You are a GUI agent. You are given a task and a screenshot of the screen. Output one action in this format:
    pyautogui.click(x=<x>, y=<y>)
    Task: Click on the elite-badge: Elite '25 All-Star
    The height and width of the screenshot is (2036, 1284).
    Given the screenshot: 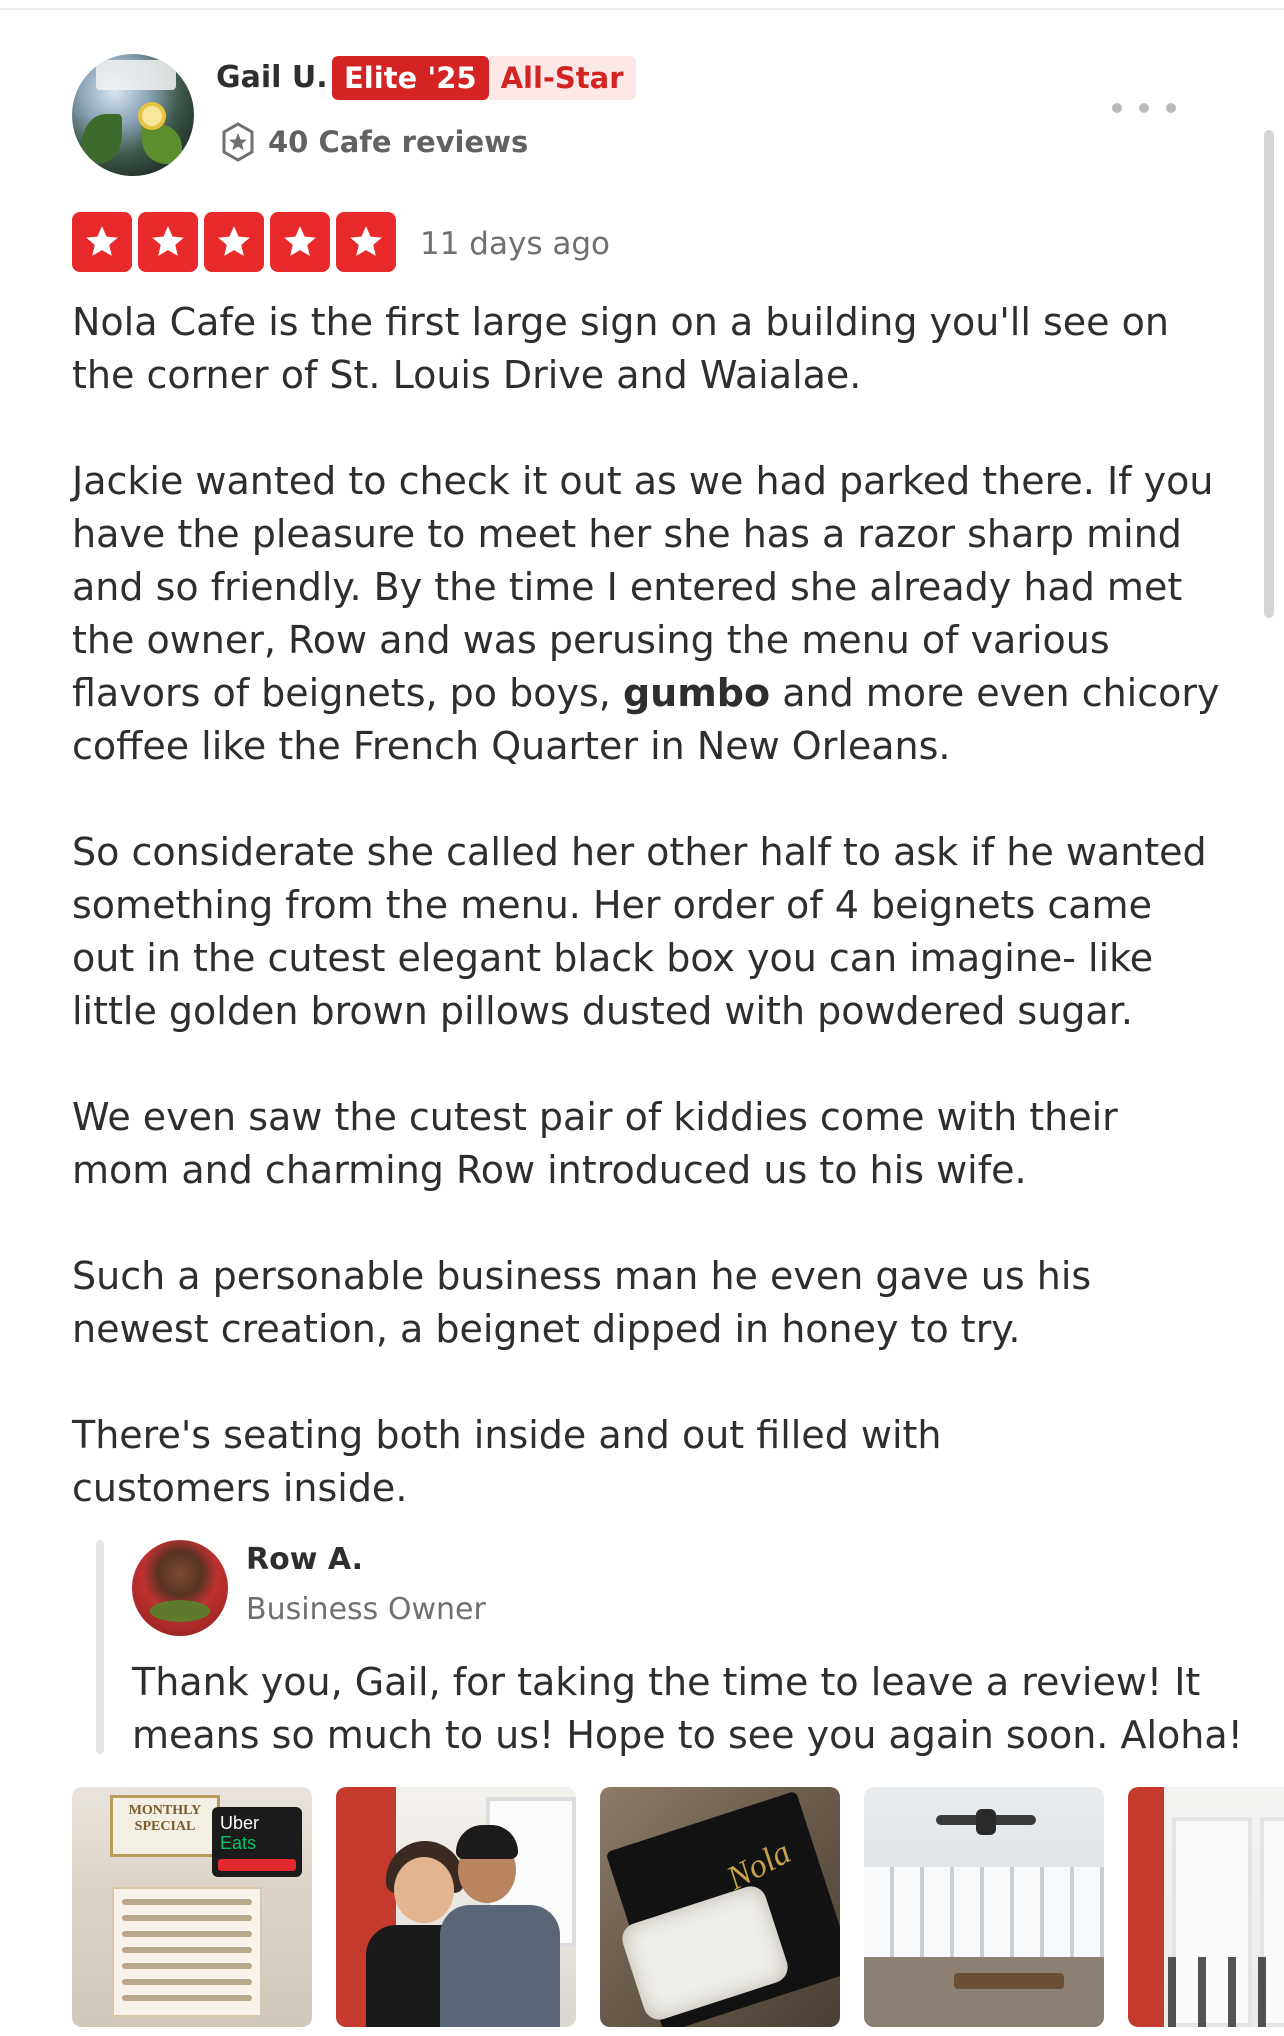 What is the action you would take?
    pyautogui.click(x=484, y=78)
    